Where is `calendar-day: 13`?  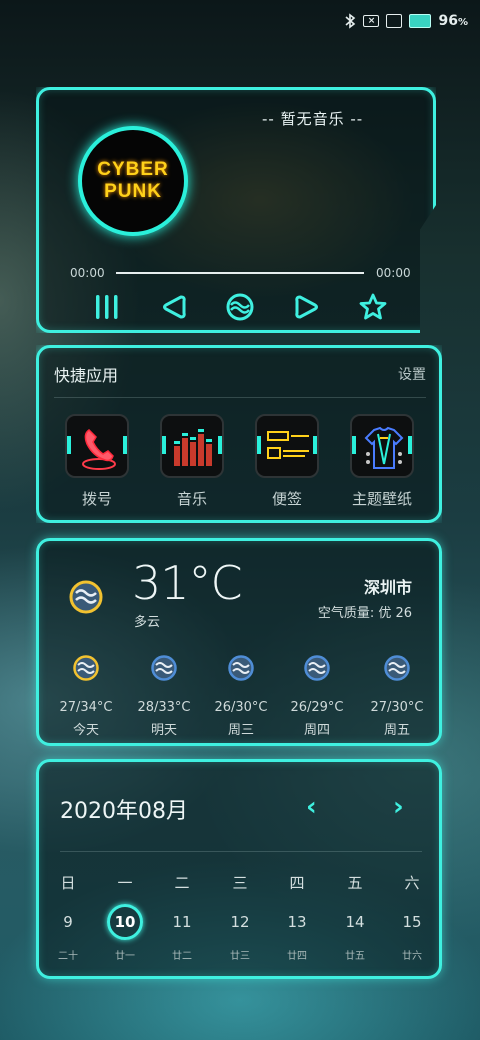 calendar-day: 13 is located at coordinates (297, 922).